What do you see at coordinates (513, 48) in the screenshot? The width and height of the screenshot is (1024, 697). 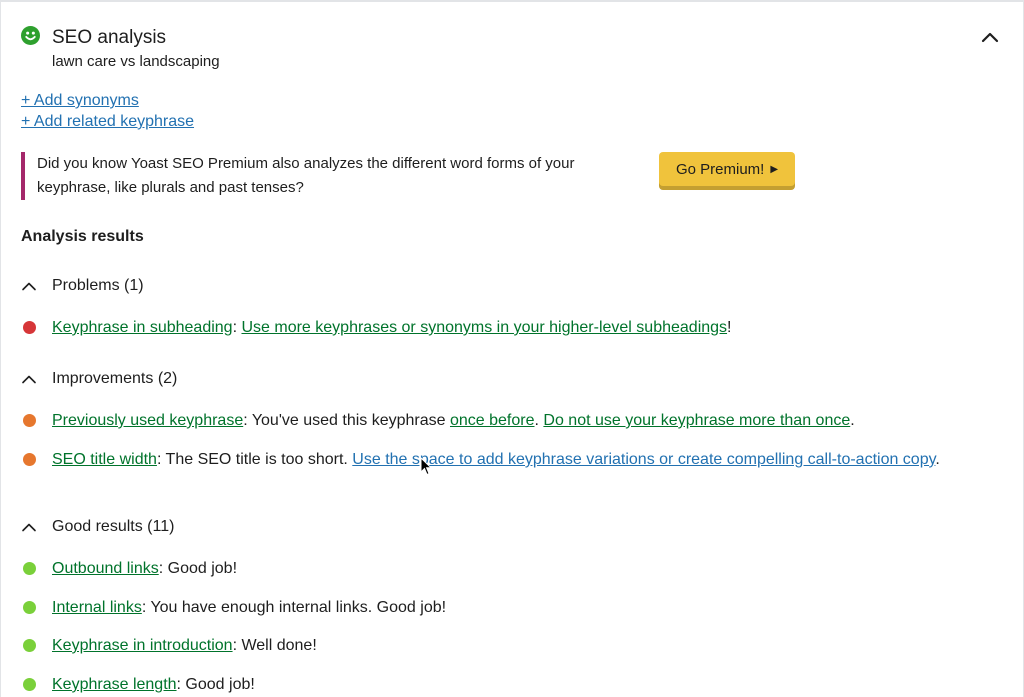 I see `seo-analysis-header: SEO analysis lawn care vs landscaping` at bounding box center [513, 48].